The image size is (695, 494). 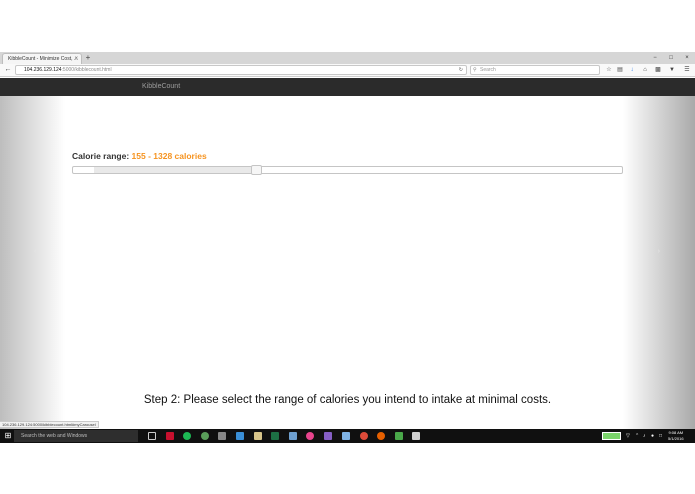 What do you see at coordinates (611, 436) in the screenshot?
I see `battery-icon` at bounding box center [611, 436].